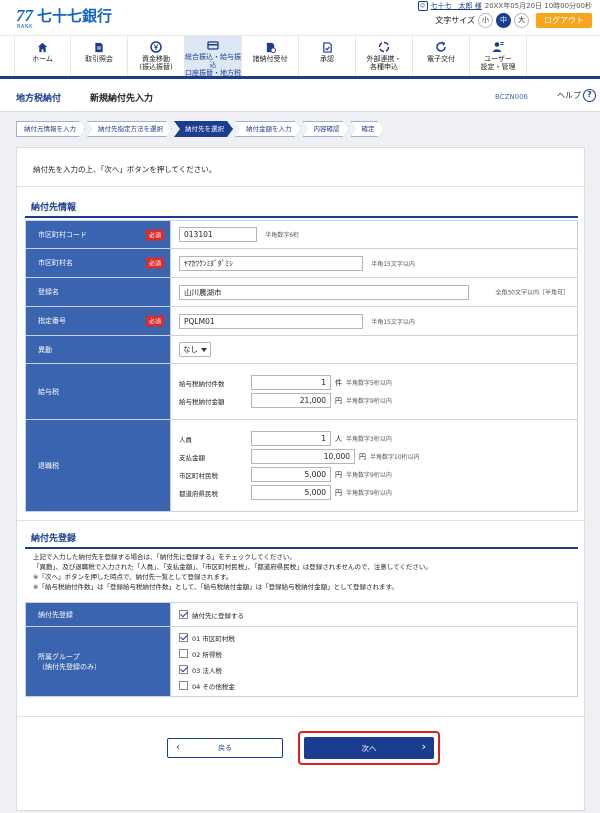 The width and height of the screenshot is (600, 813). Describe the element at coordinates (456, 6) in the screenshot. I see `user-name-link: 七十七 太郎 様` at that location.